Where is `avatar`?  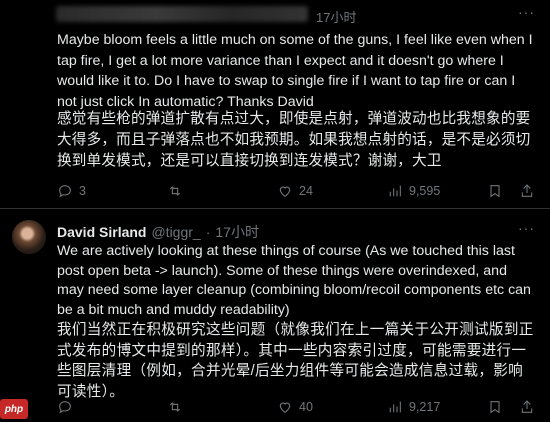 avatar is located at coordinates (29, 237).